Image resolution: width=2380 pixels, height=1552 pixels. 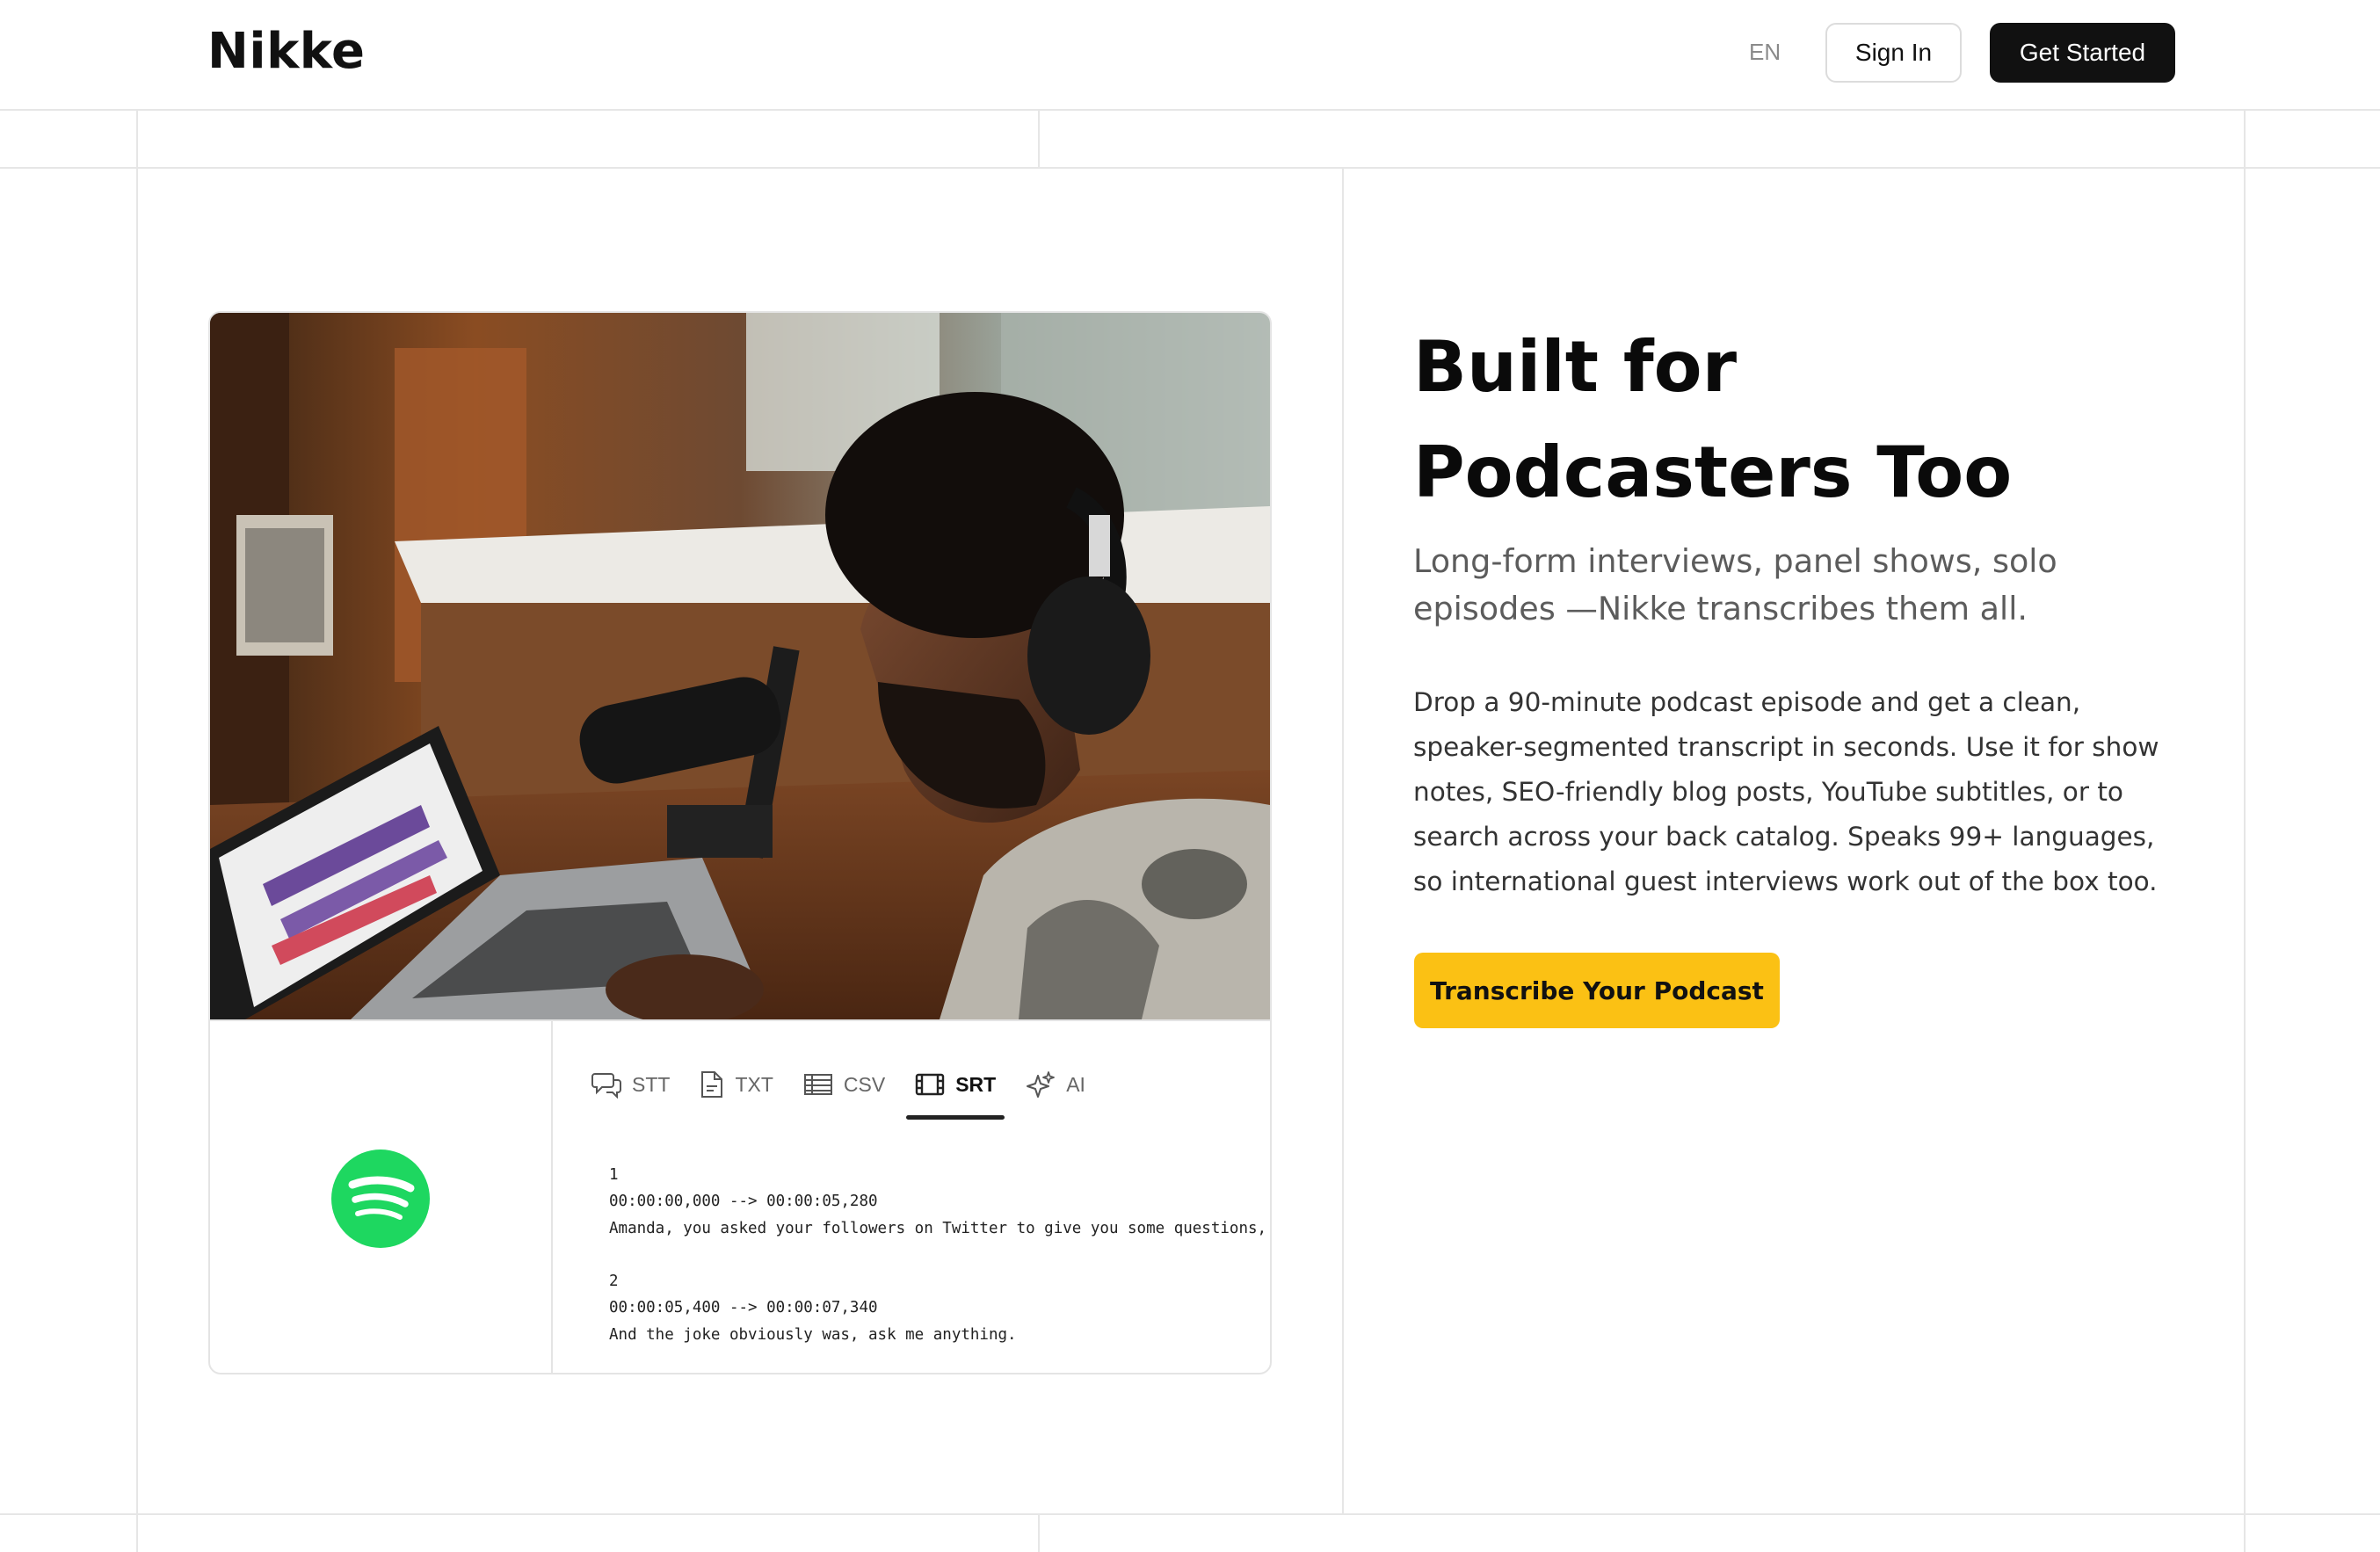 I want to click on tab-srt: SRT, so click(x=955, y=1089).